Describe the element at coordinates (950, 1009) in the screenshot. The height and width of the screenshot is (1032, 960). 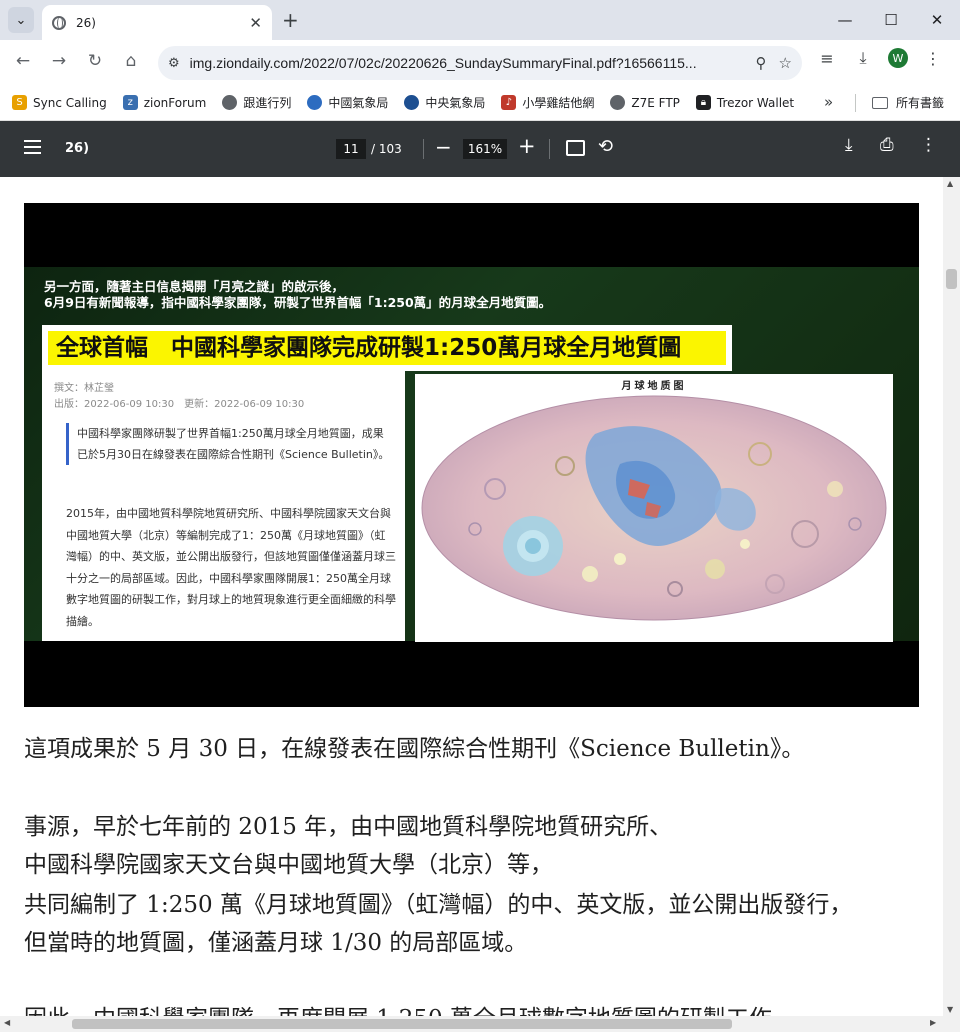
I see `scroll-down-arrow-icon: ▼` at that location.